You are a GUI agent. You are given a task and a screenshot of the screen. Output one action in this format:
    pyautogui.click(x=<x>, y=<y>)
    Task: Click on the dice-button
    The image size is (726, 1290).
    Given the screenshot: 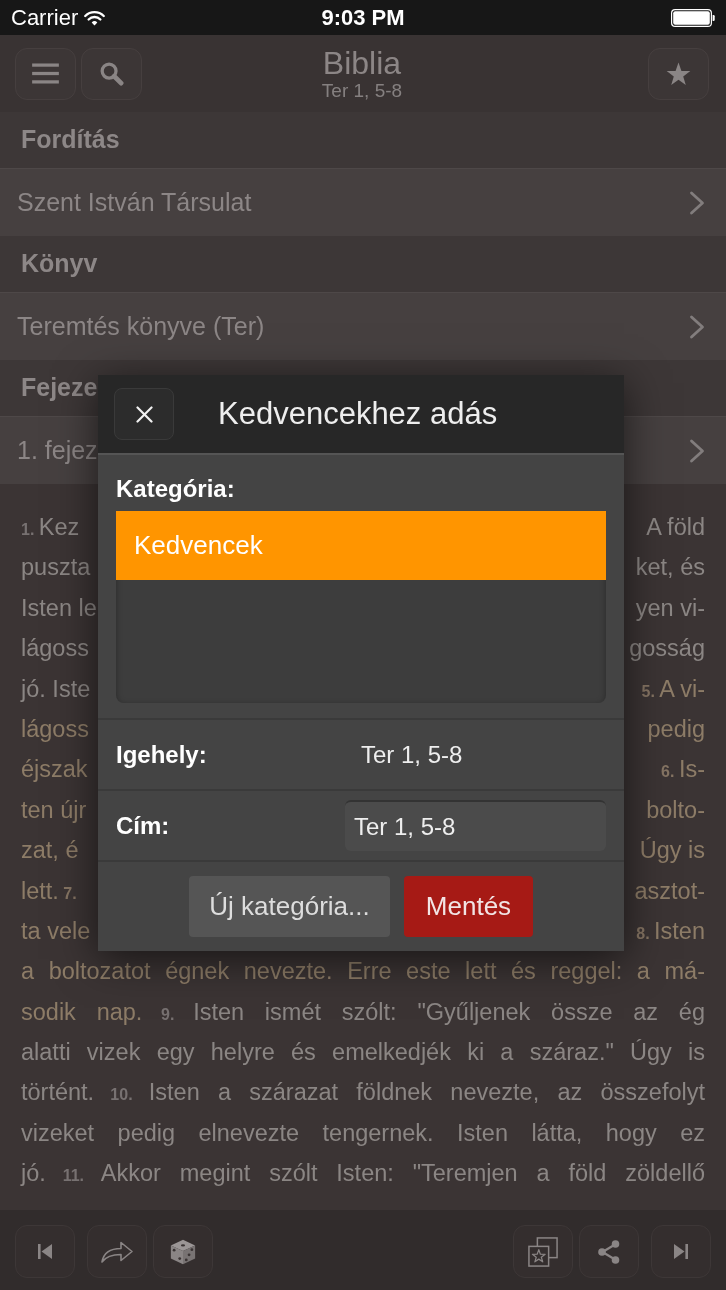 What is the action you would take?
    pyautogui.click(x=183, y=1251)
    